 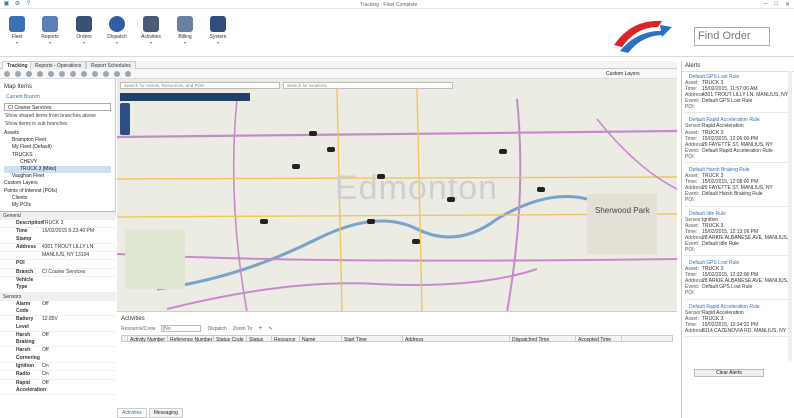 What do you see at coordinates (543, 339) in the screenshot?
I see `column-dispatched-time: Dispatched Time` at bounding box center [543, 339].